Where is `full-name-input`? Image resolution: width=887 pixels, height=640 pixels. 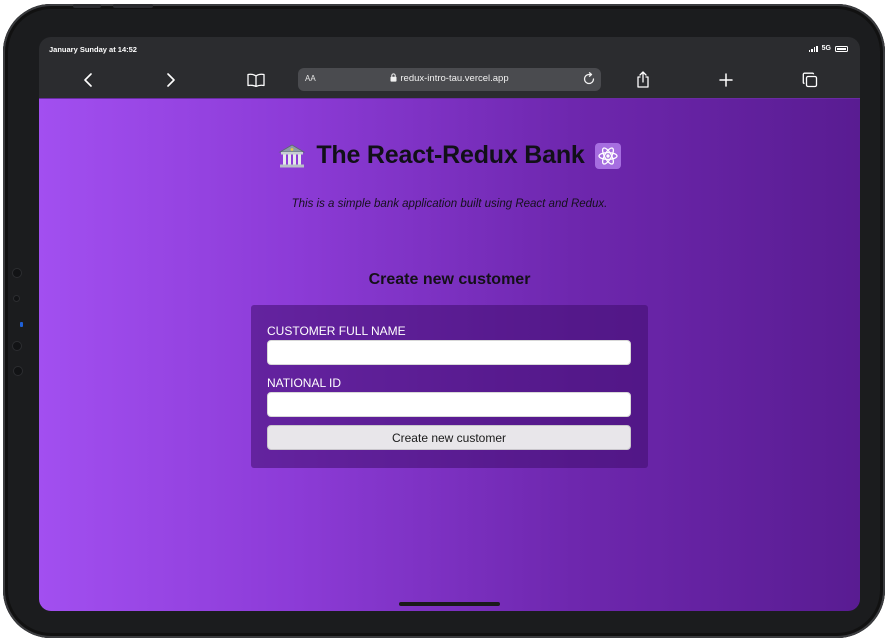 full-name-input is located at coordinates (449, 352).